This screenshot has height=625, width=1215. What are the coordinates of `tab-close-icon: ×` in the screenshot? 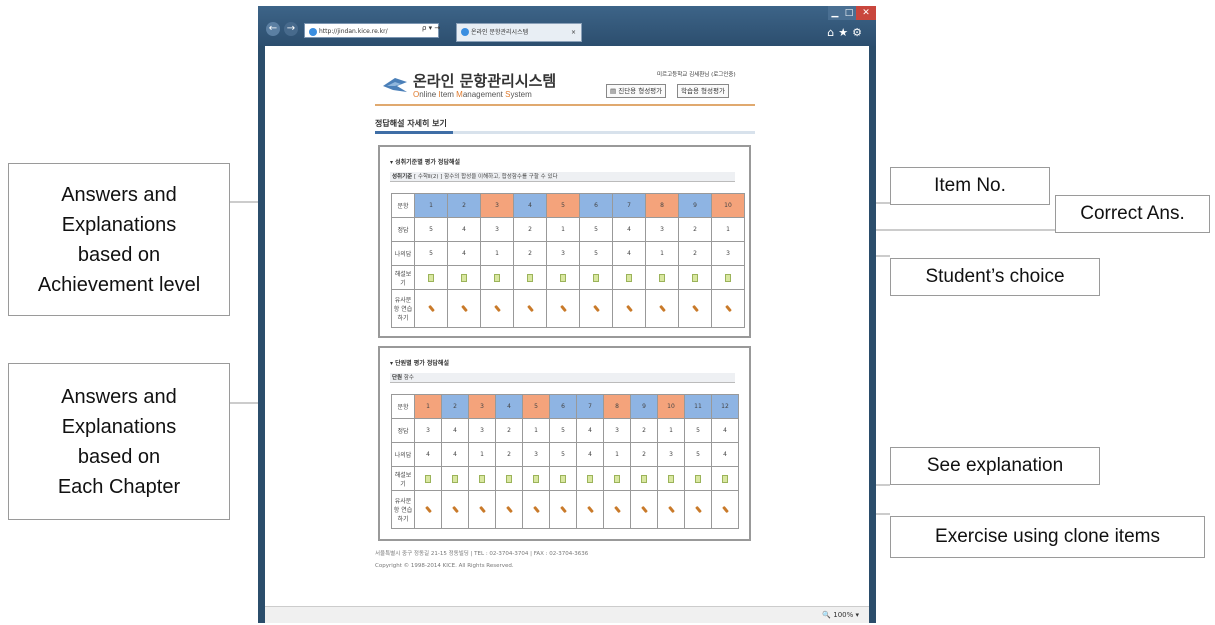 It's located at (573, 32).